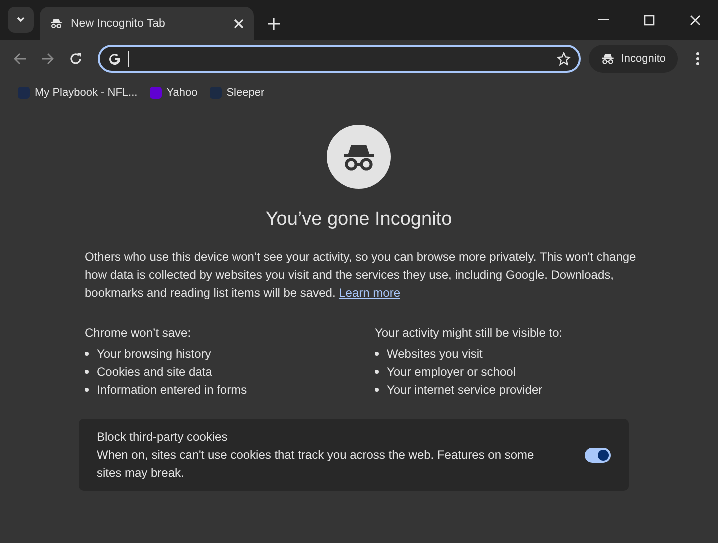 The image size is (718, 543). Describe the element at coordinates (115, 59) in the screenshot. I see `search-engine-icon` at that location.